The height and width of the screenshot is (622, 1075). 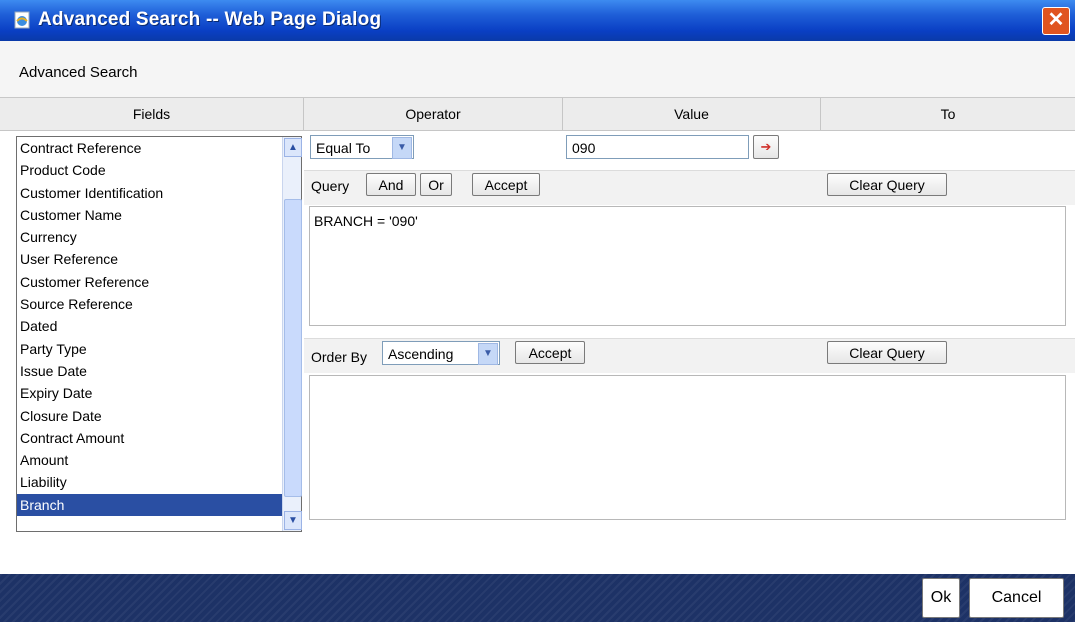 I want to click on scroll-down-icon: ▼, so click(x=293, y=520).